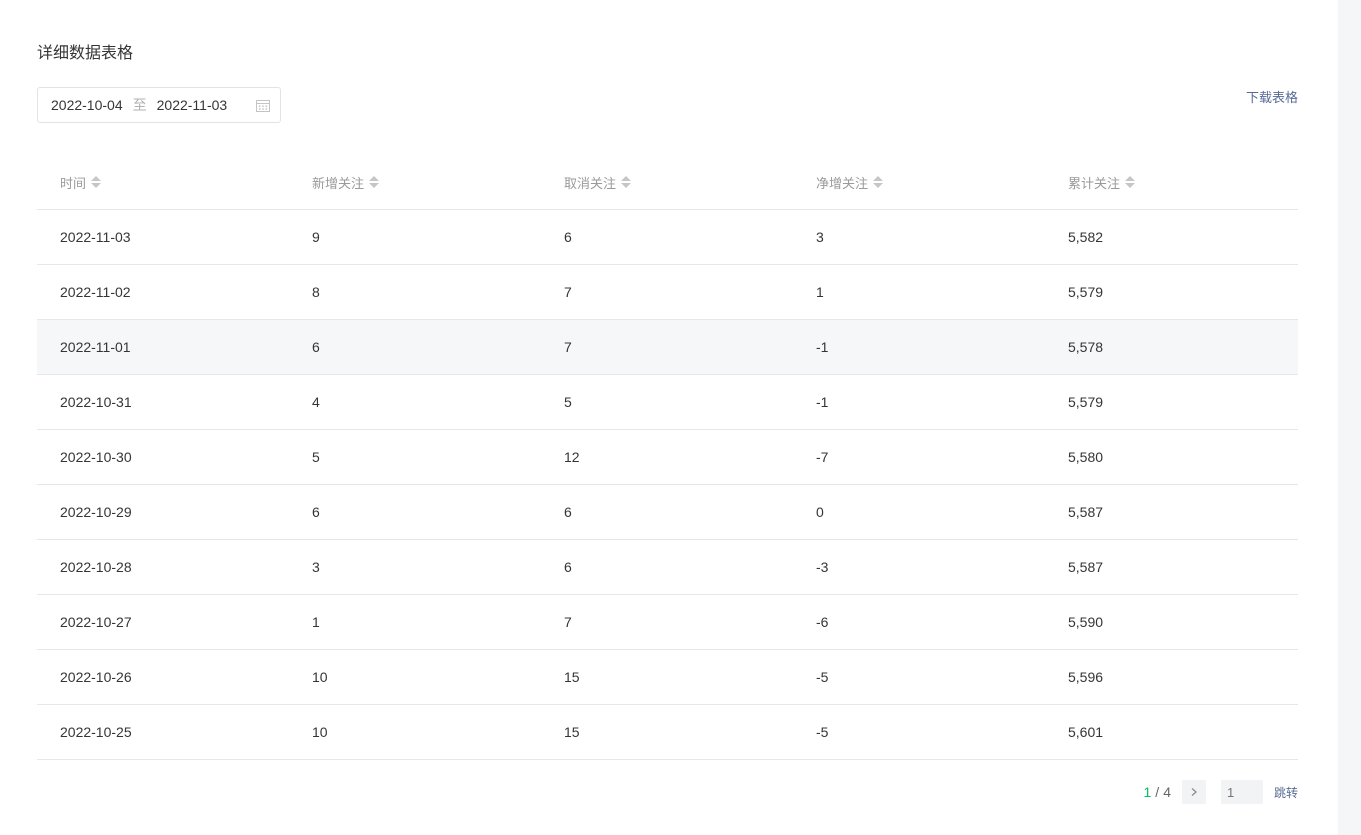  What do you see at coordinates (1094, 183) in the screenshot?
I see `column-header-label: 累计关注` at bounding box center [1094, 183].